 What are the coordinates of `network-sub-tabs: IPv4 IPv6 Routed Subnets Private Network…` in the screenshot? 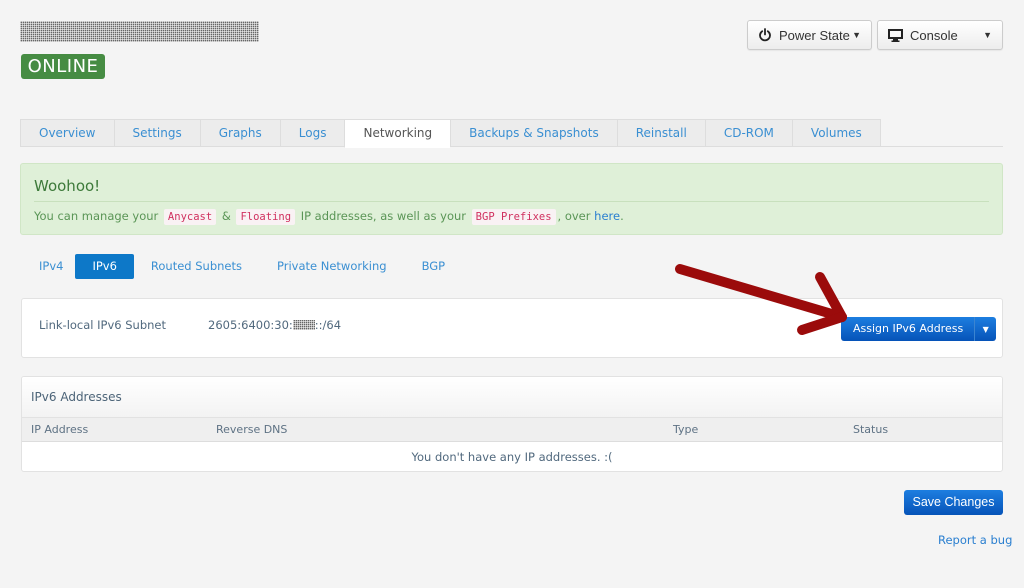 It's located at (242, 266).